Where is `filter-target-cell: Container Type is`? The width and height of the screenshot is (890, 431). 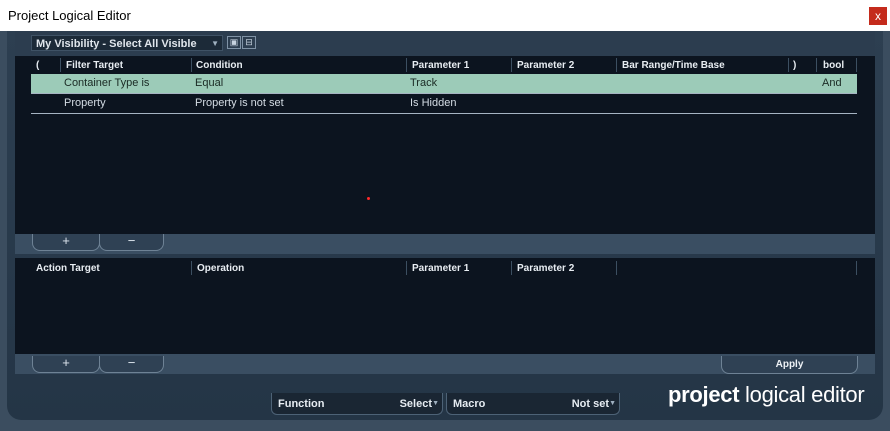 filter-target-cell: Container Type is is located at coordinates (106, 83).